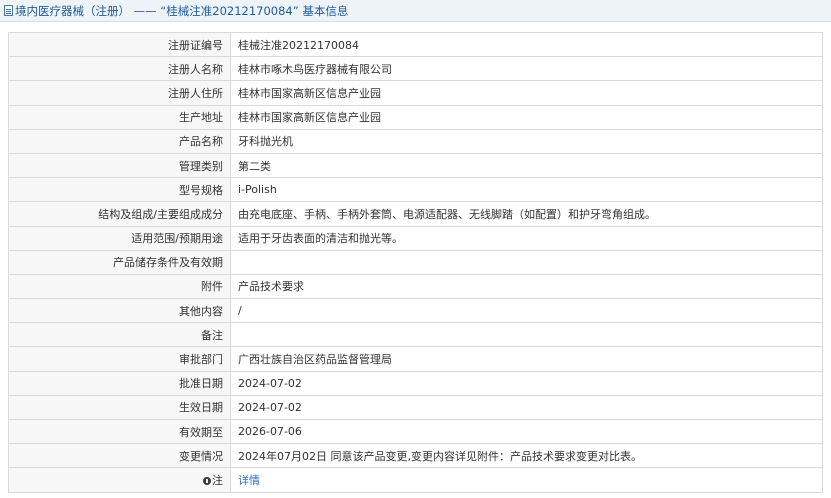 Image resolution: width=831 pixels, height=498 pixels. What do you see at coordinates (119, 311) in the screenshot?
I see `row-label: 其他内容` at bounding box center [119, 311].